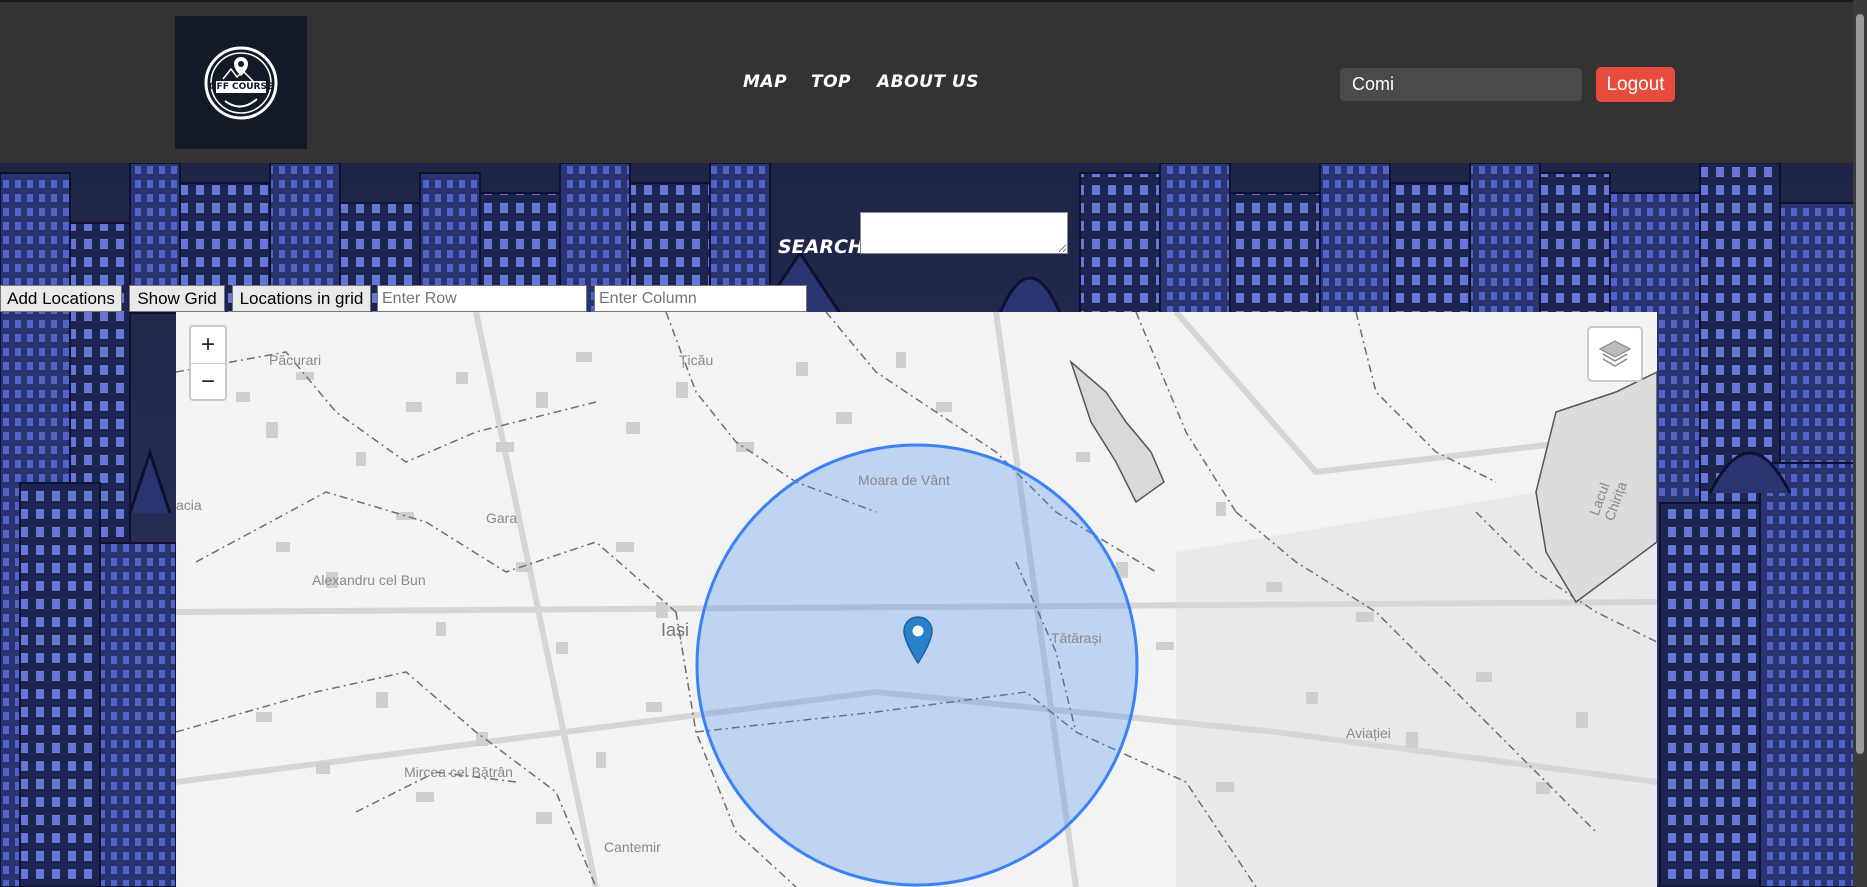 The width and height of the screenshot is (1867, 887). I want to click on nav-map: MAP, so click(765, 82).